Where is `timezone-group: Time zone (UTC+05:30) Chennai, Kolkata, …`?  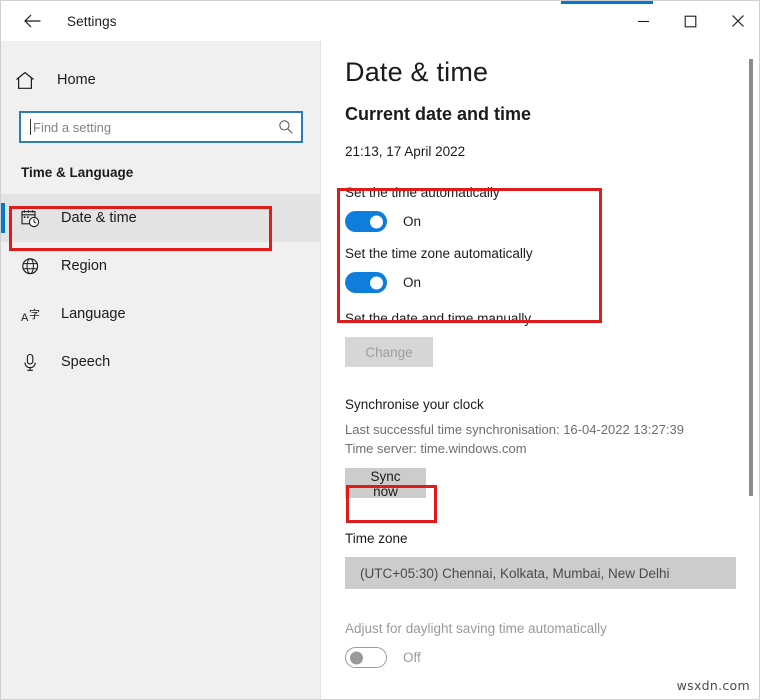
timezone-group: Time zone (UTC+05:30) Chennai, Kolkata, … is located at coordinates (552, 560).